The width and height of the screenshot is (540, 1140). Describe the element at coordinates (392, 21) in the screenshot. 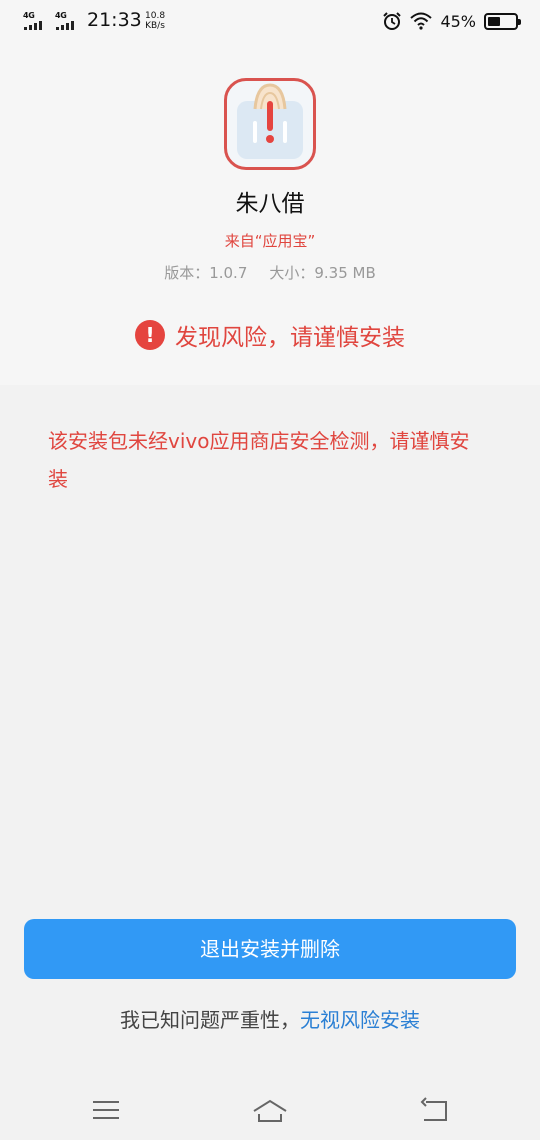

I see `alarm-icon` at that location.